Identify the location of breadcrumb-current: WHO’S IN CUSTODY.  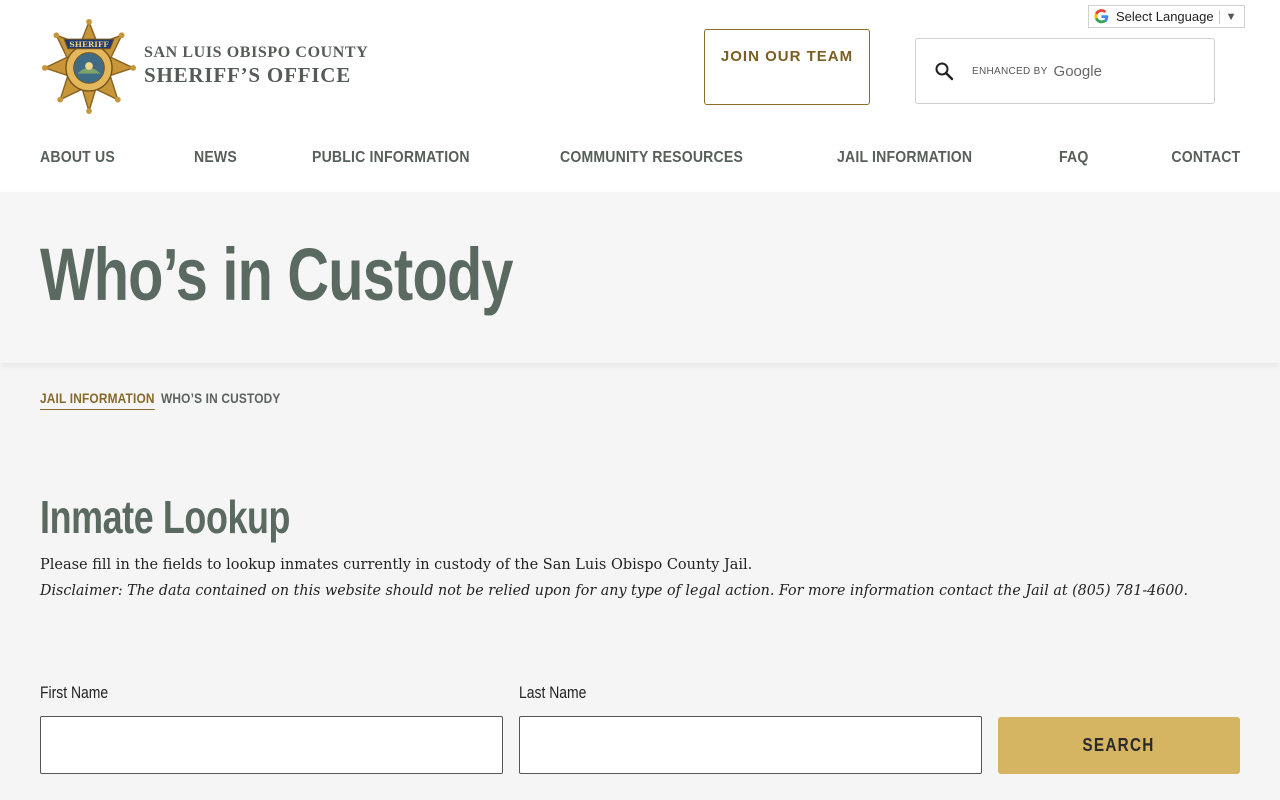
(220, 398).